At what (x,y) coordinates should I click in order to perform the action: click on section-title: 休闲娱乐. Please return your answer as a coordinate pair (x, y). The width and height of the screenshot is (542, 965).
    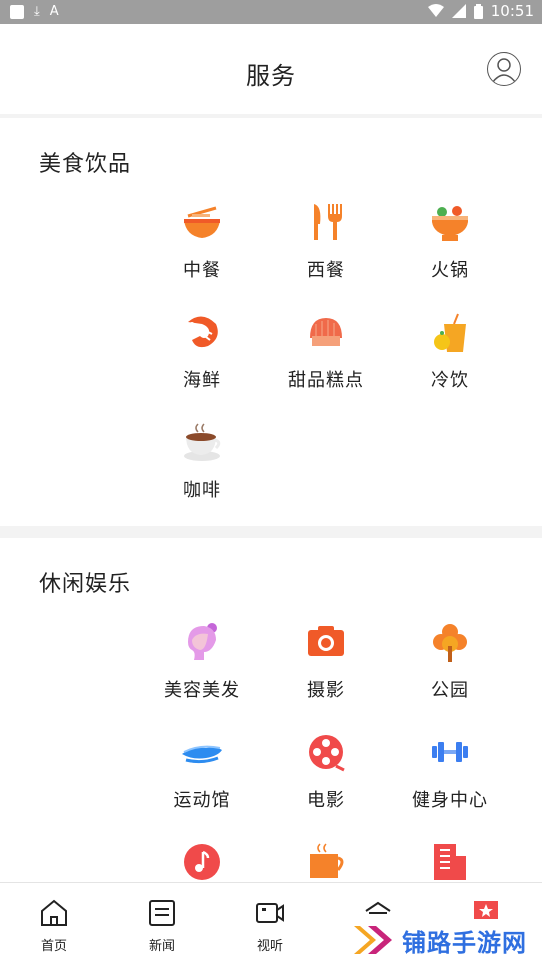
    Looking at the image, I should click on (85, 584).